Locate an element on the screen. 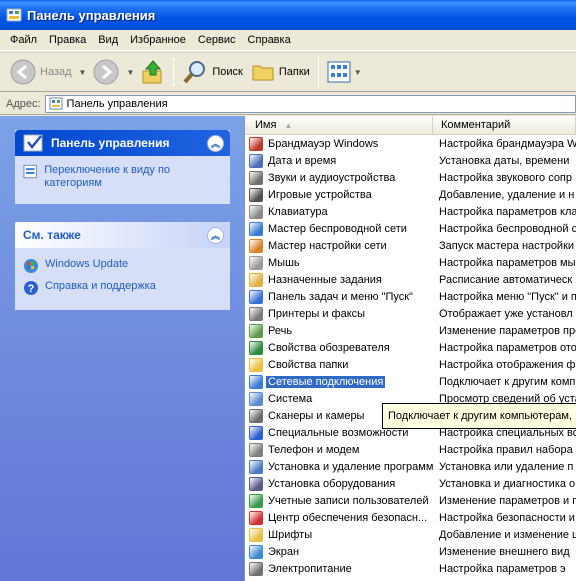 This screenshot has height=581, width=576. item-name: Дата и время is located at coordinates (302, 160).